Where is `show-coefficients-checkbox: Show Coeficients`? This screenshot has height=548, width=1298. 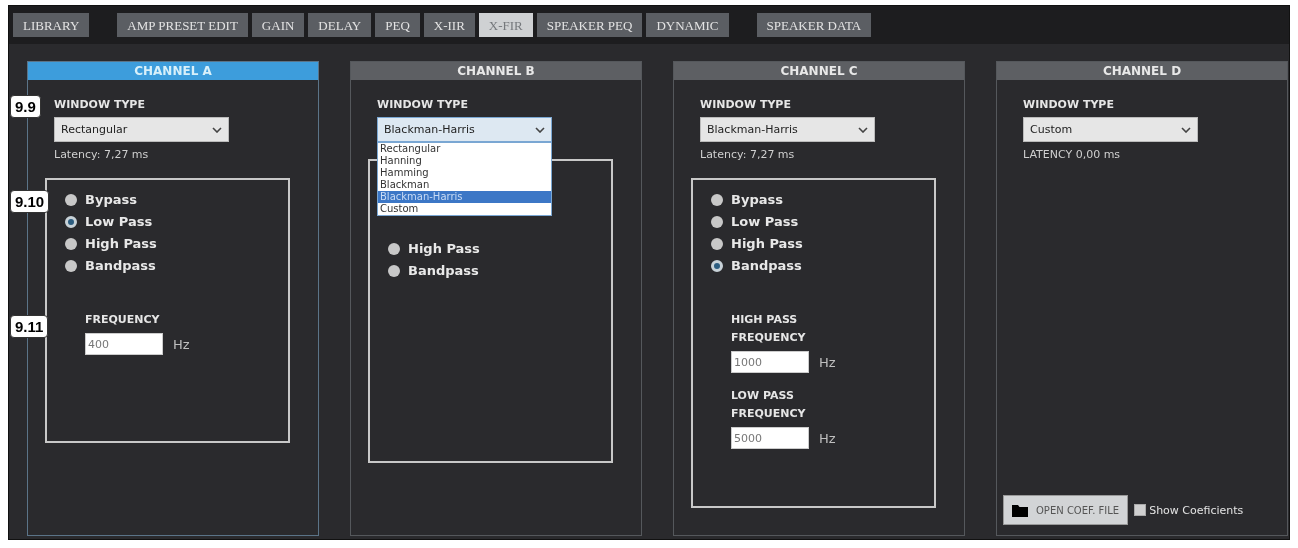 show-coefficients-checkbox: Show Coeficients is located at coordinates (1189, 510).